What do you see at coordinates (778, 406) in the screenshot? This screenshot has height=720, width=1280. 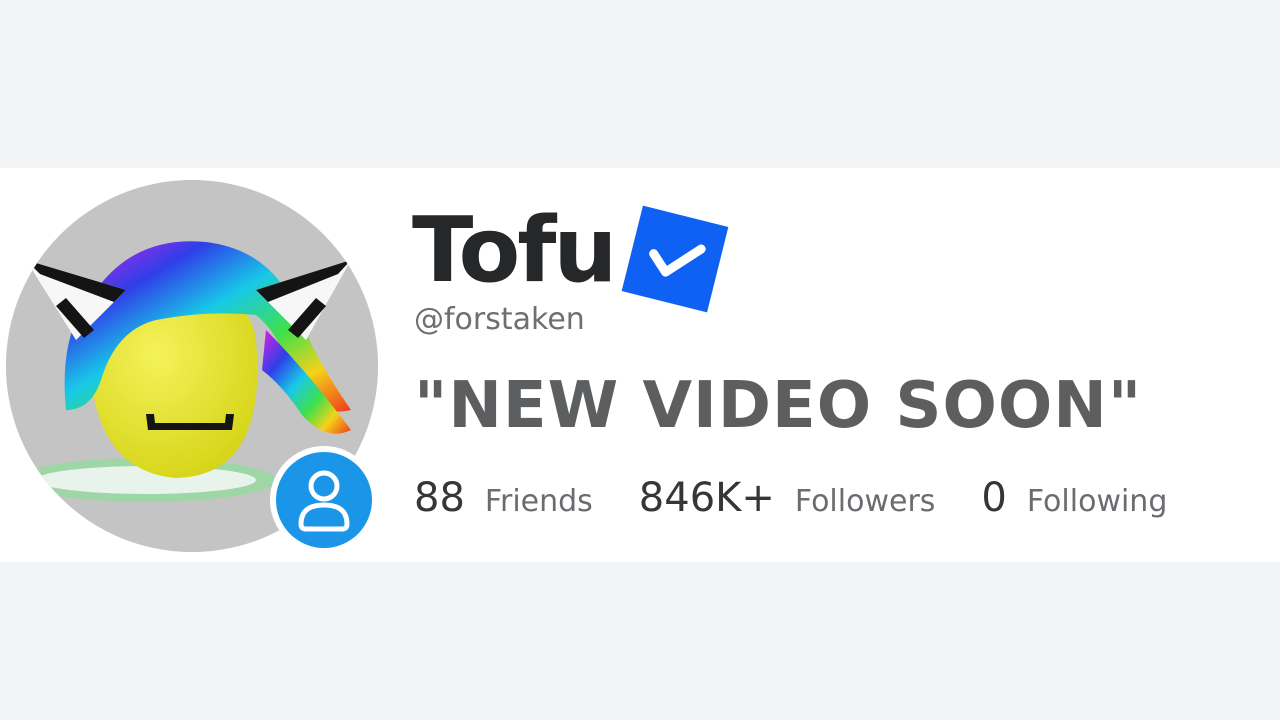 I see `status-text: "NEW VIDEO SOON"` at bounding box center [778, 406].